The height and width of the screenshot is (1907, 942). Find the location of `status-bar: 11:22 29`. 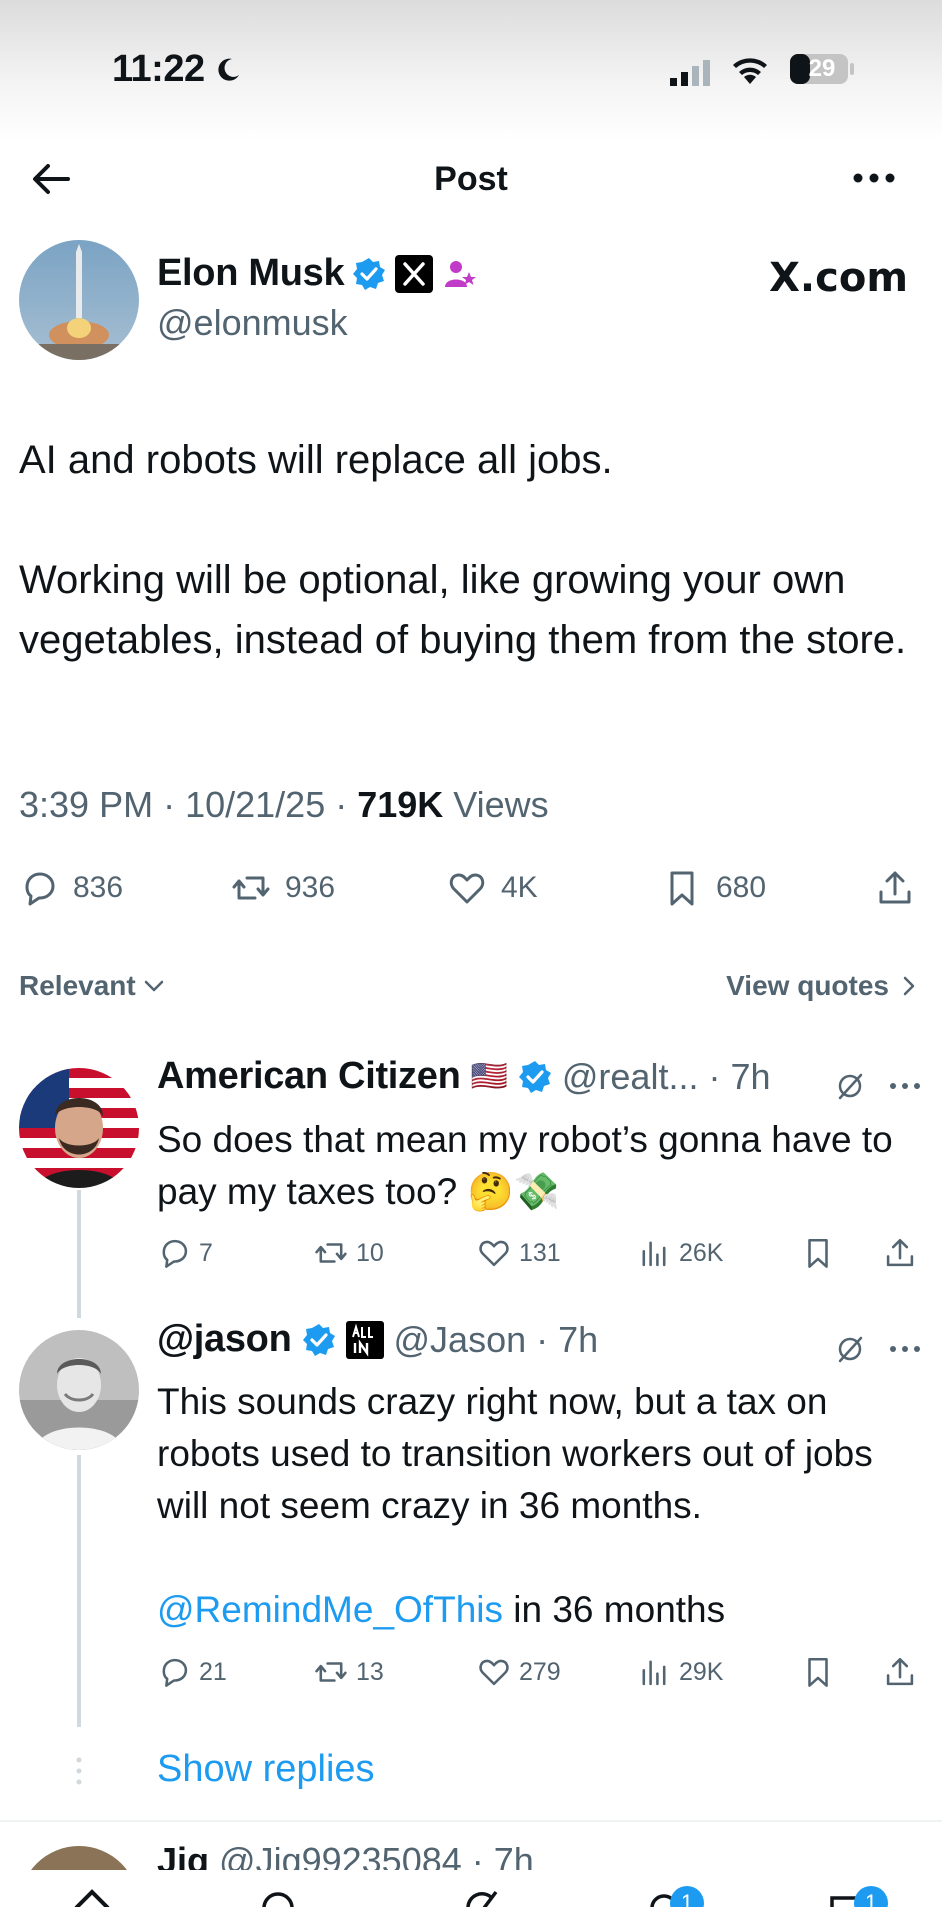

status-bar: 11:22 29 is located at coordinates (471, 70).